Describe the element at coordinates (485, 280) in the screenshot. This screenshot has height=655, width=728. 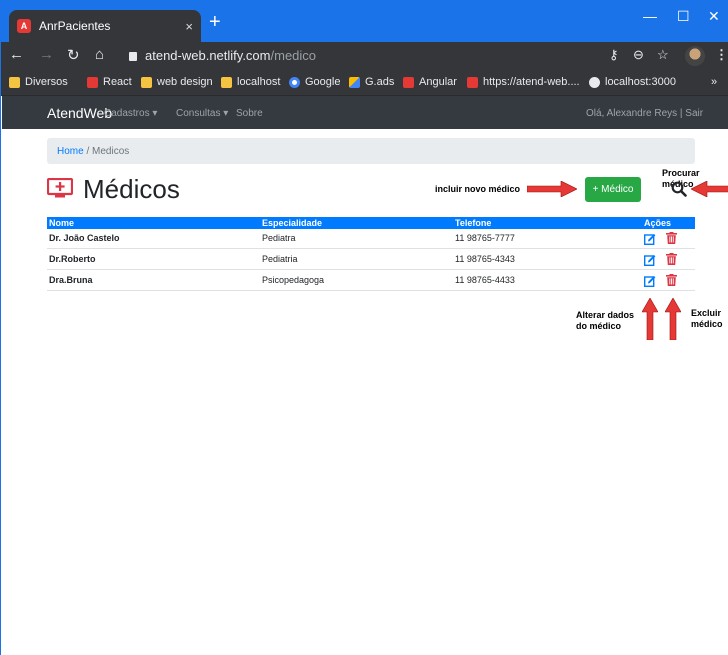
I see `cell-telefone: 11 98765-4433` at that location.